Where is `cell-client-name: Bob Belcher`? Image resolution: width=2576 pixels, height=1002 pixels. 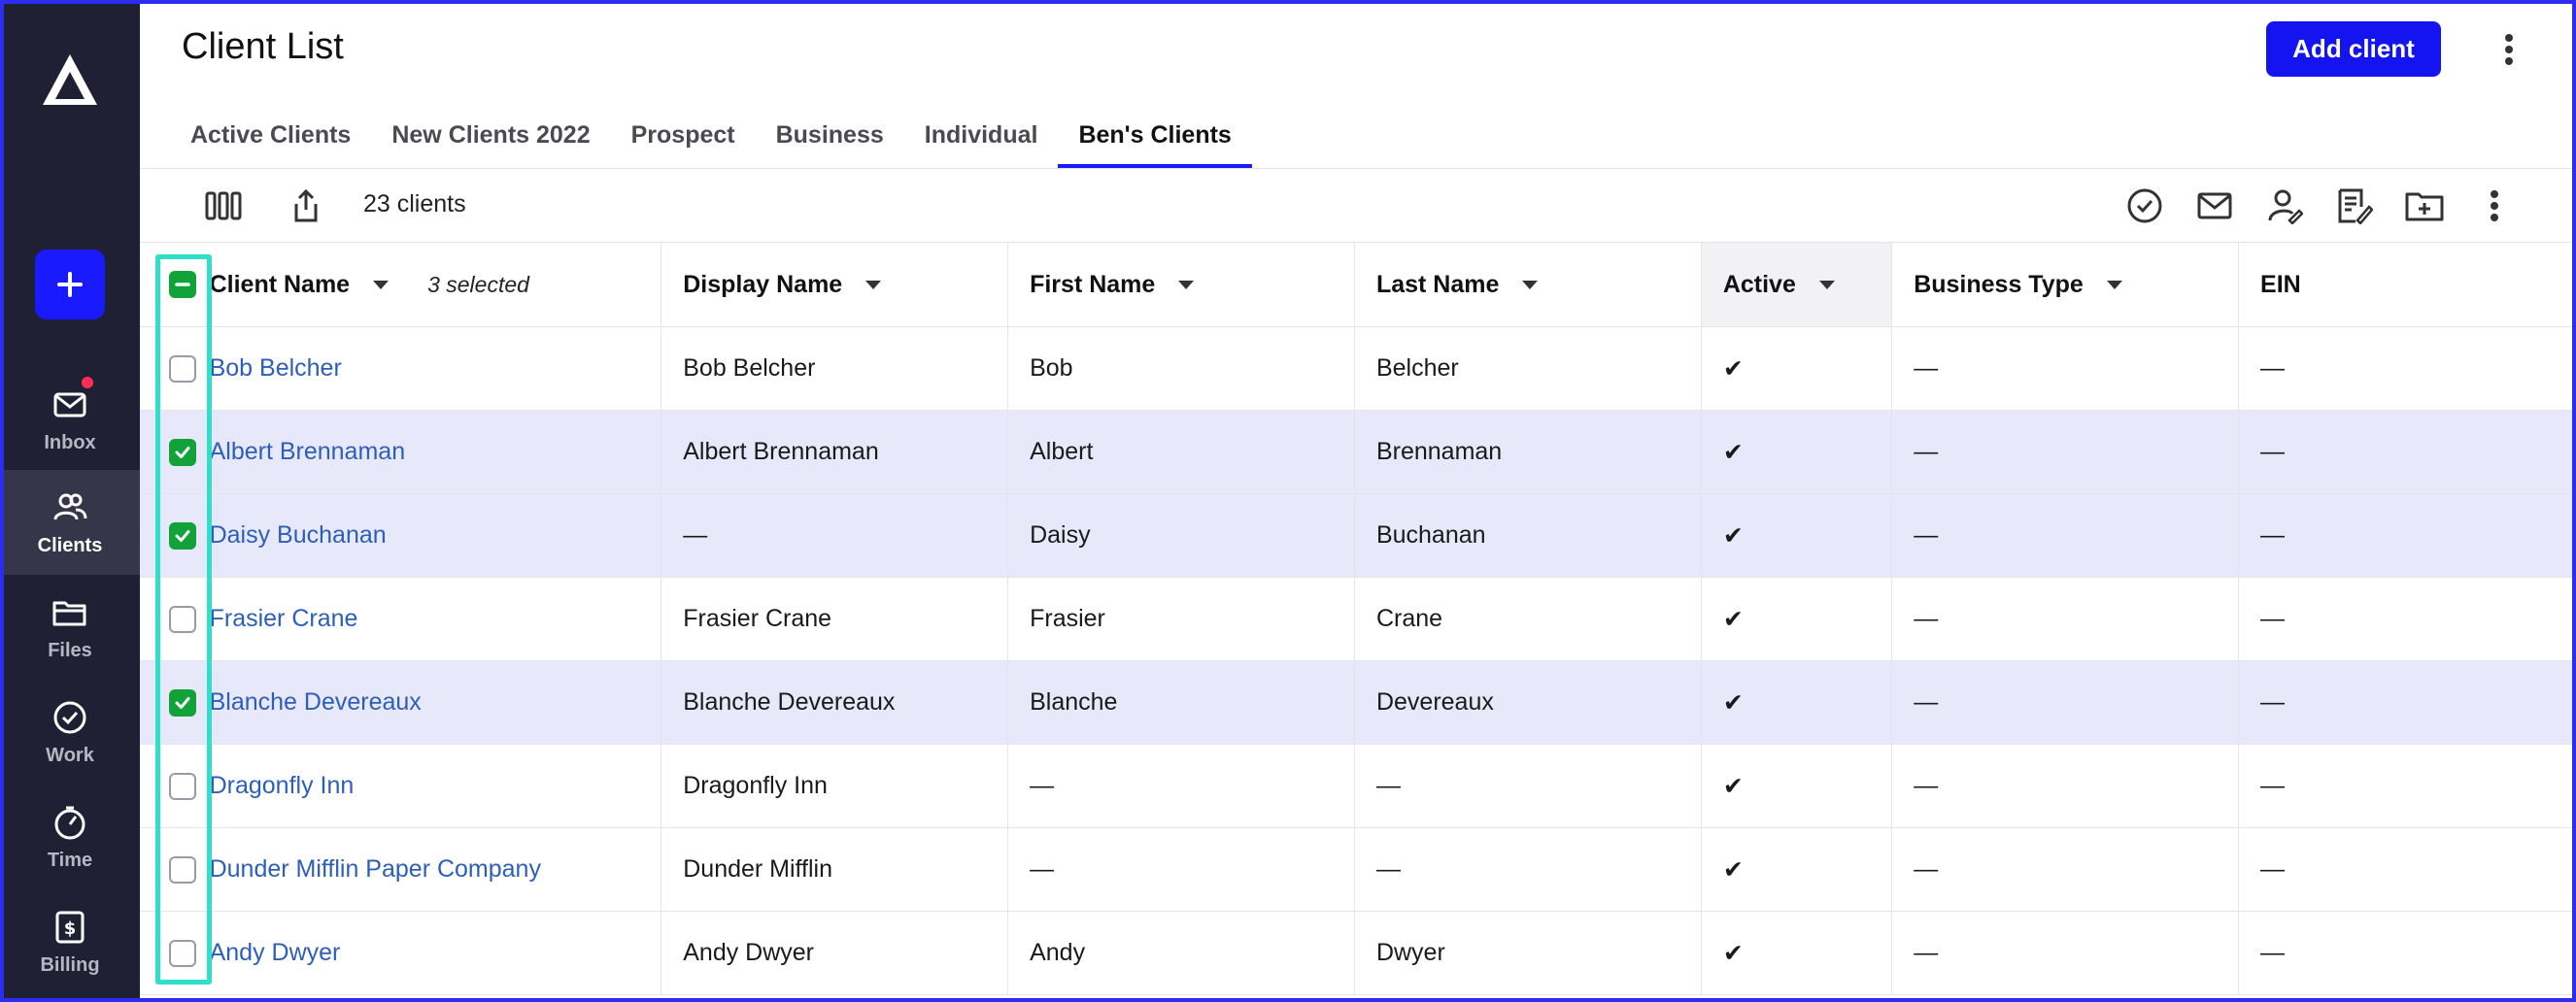
cell-client-name: Bob Belcher is located at coordinates (433, 368).